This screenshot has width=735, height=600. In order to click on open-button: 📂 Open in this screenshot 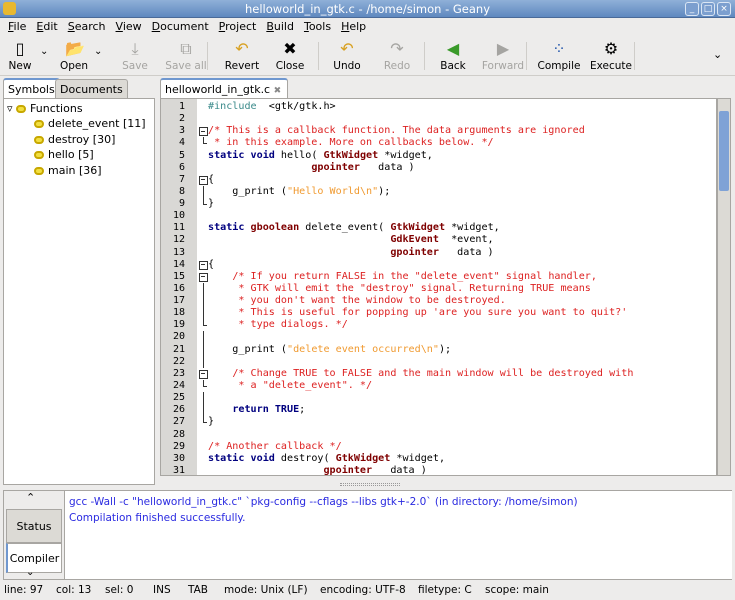, I will do `click(74, 56)`.